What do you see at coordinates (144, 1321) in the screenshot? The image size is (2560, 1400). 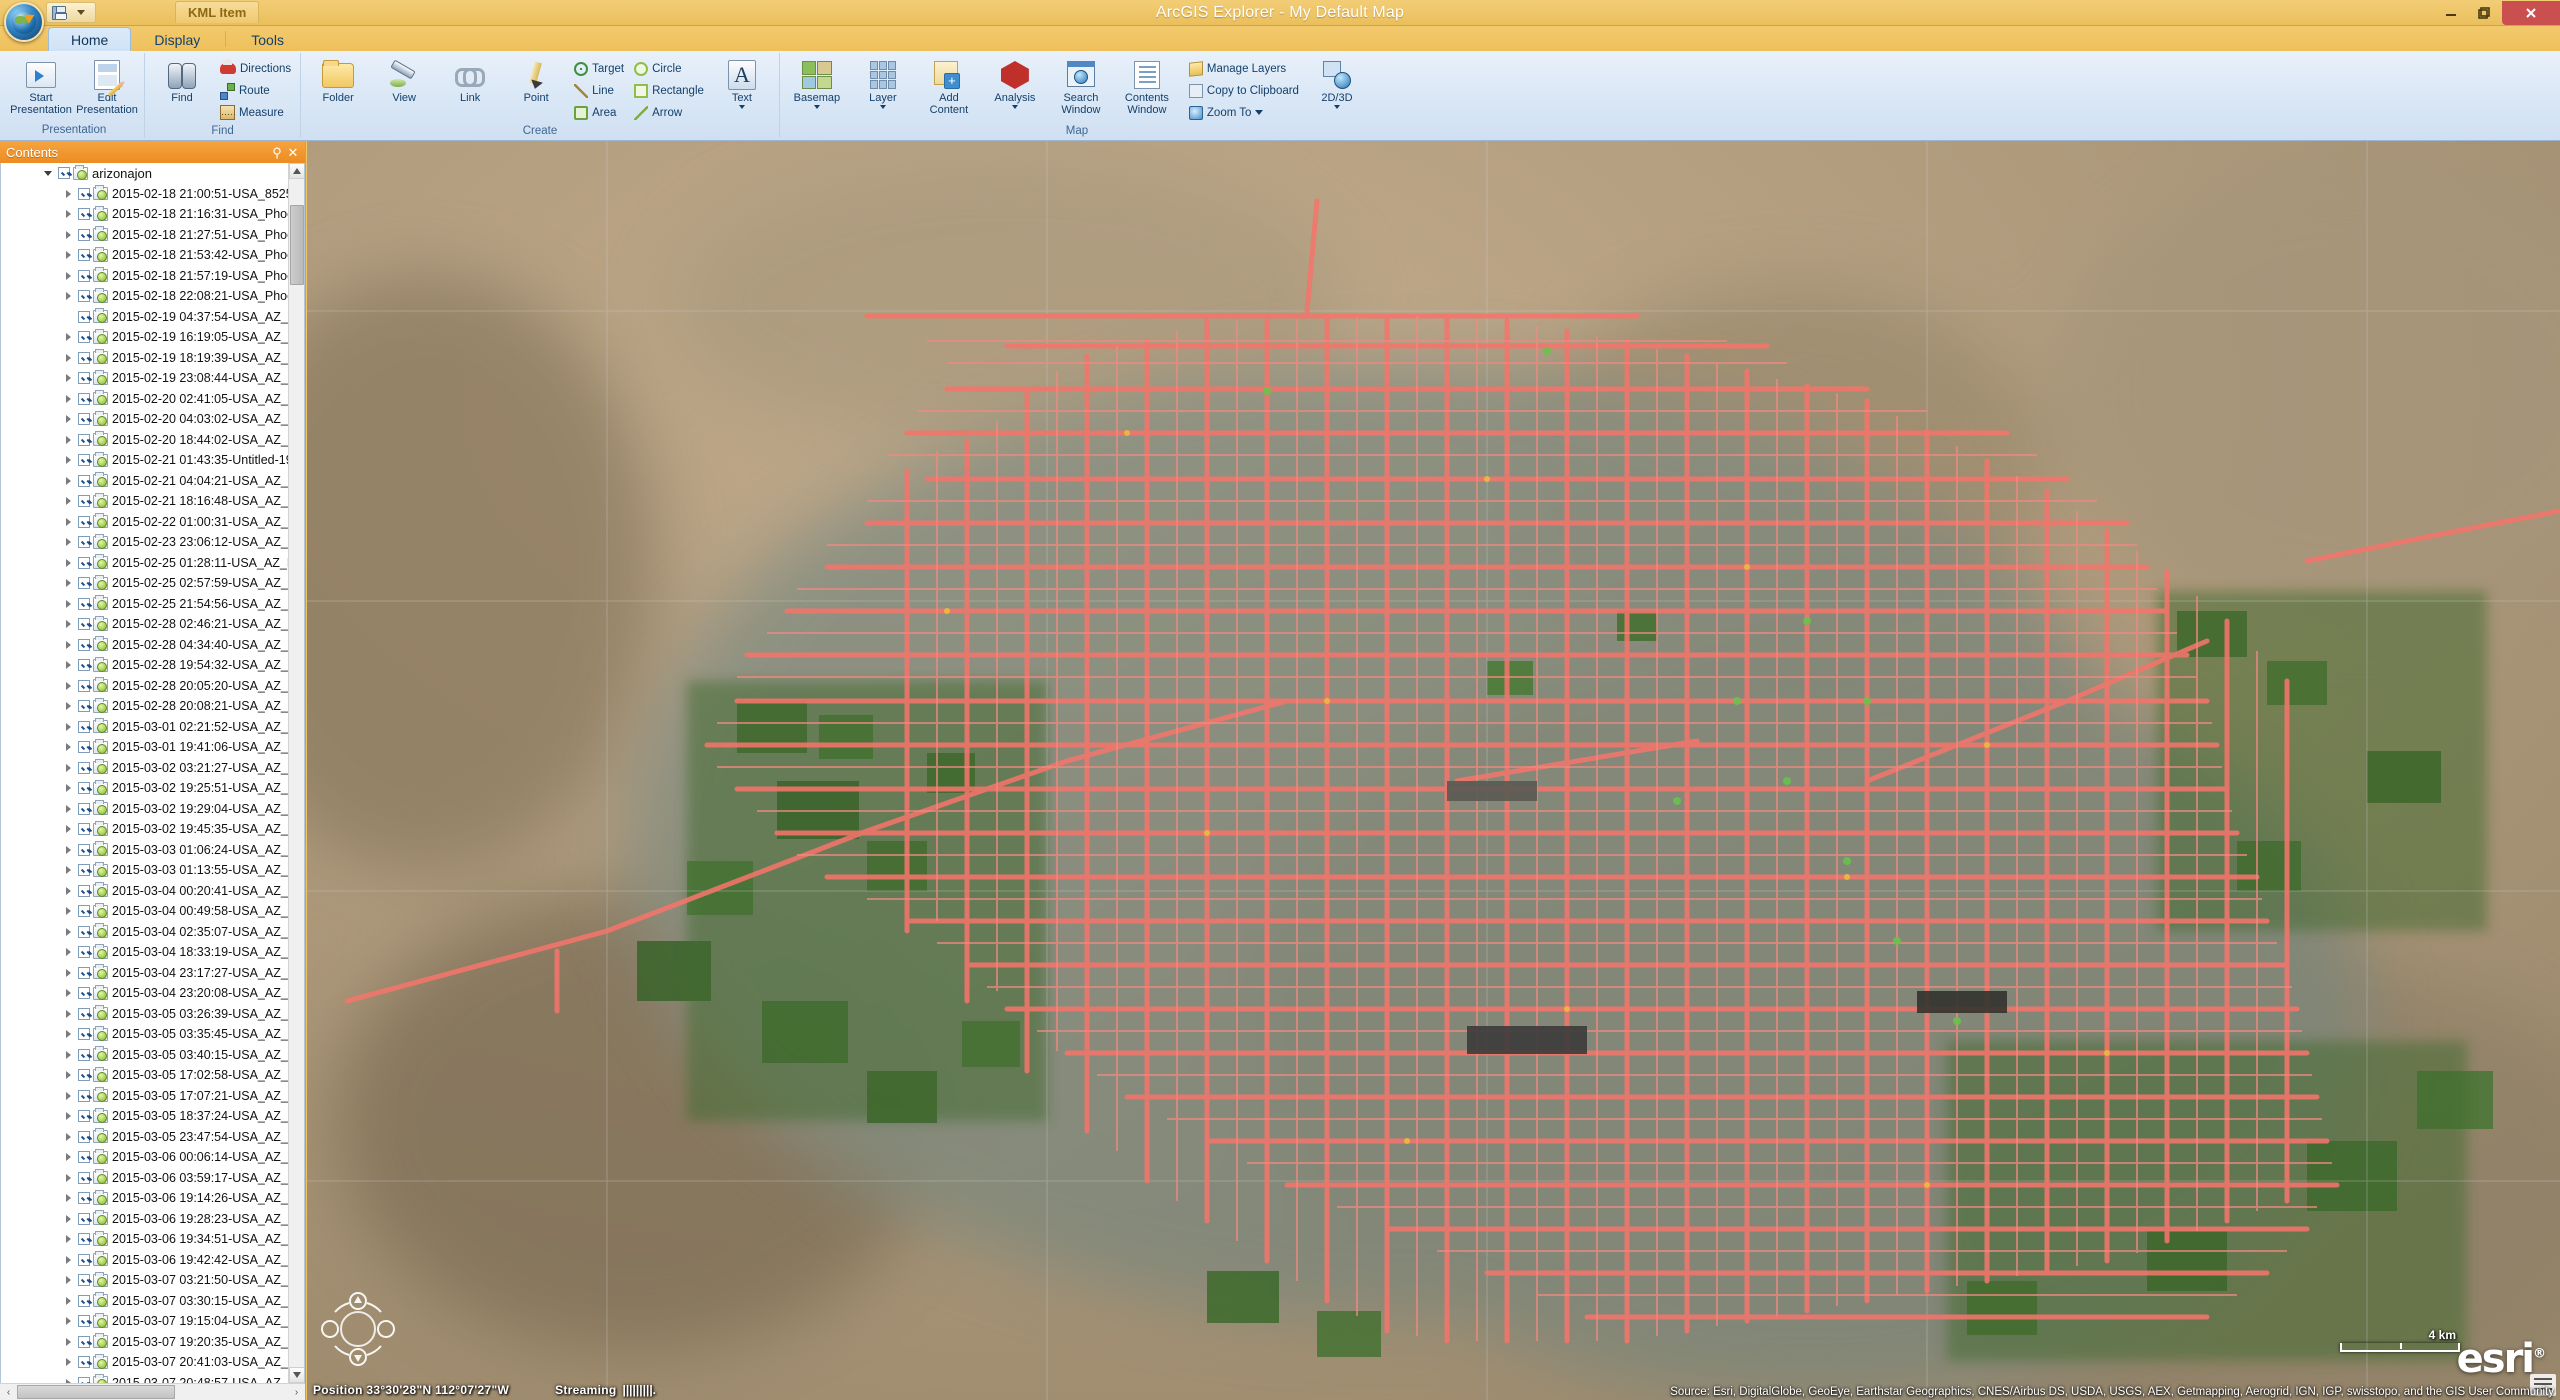 I see `layer-tree-item: 2015-03-07 19:15:04-USA_AZ_Sc` at bounding box center [144, 1321].